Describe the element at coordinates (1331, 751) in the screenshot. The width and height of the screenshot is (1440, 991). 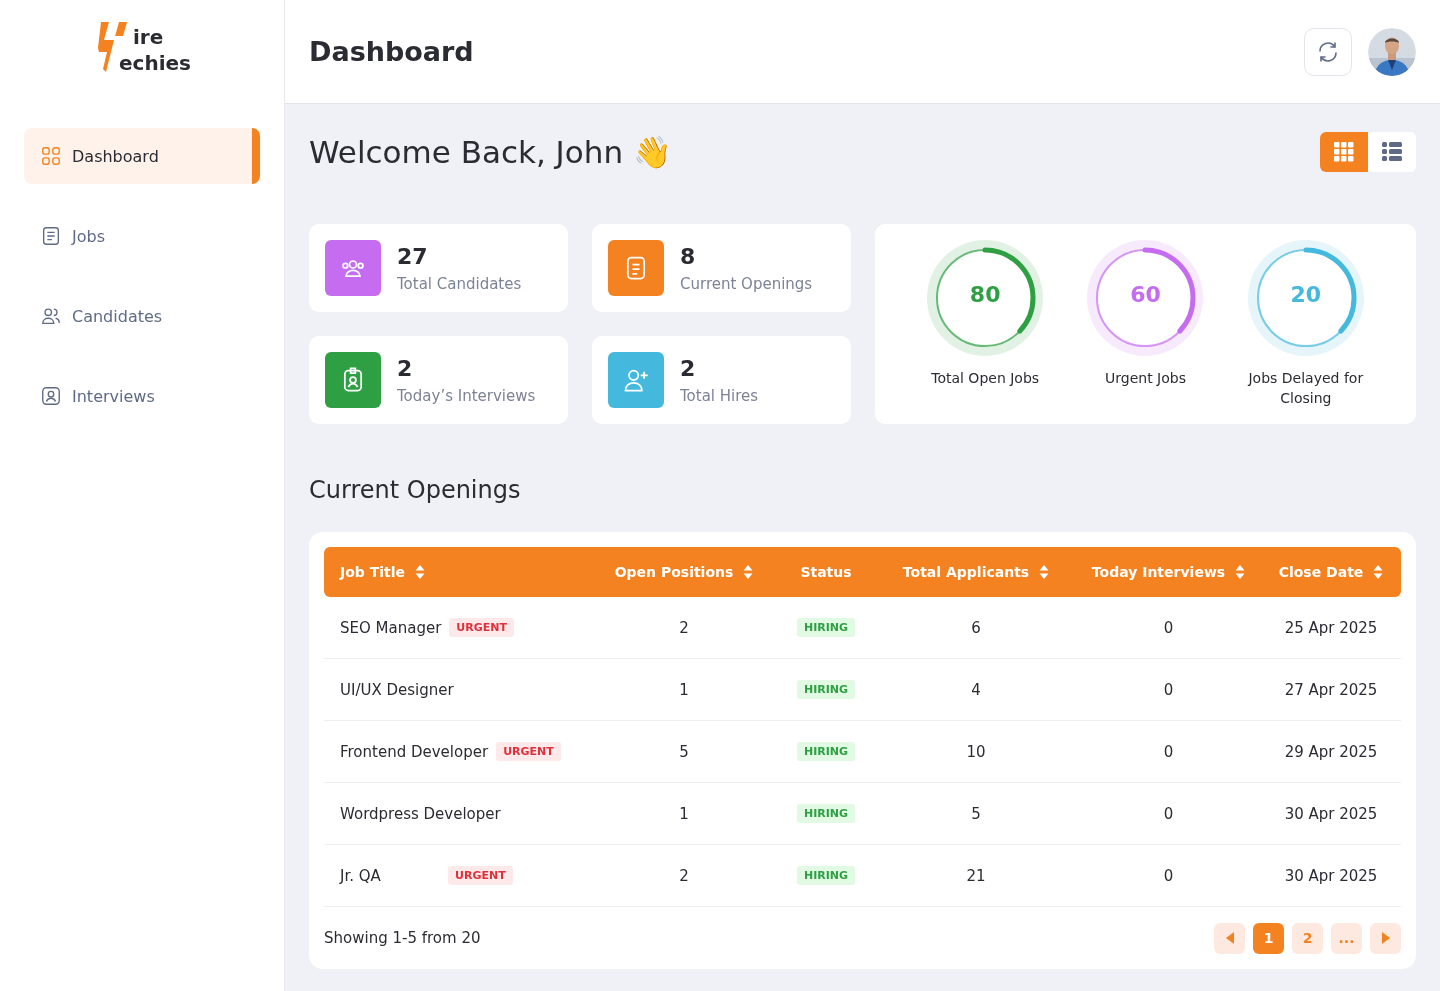
I see `table-cell: 29 Apr 2025` at that location.